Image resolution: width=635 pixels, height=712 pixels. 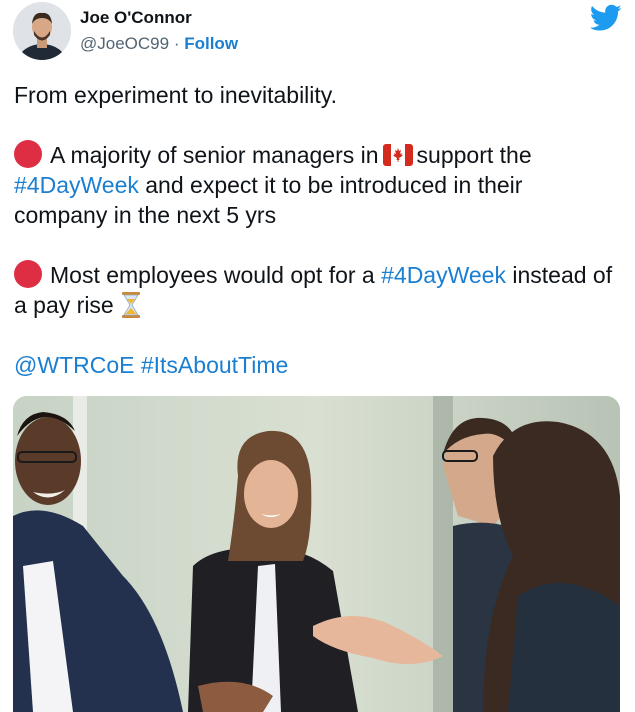 What do you see at coordinates (214, 155) in the screenshot?
I see `p2-text-before: A majority of senior managers in` at bounding box center [214, 155].